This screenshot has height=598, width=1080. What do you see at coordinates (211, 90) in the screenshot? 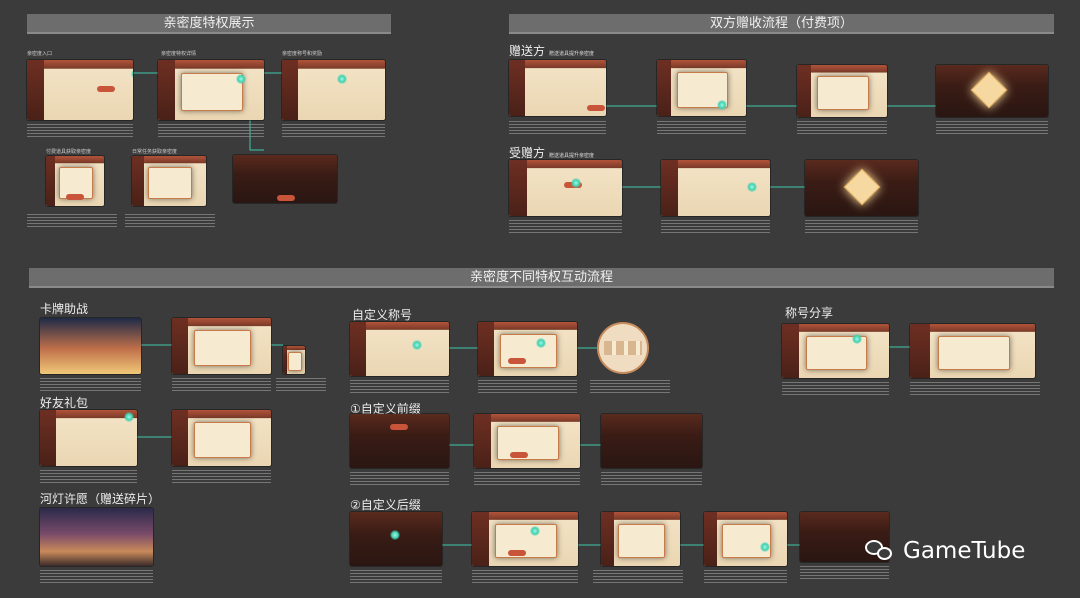
I see `screenshot-privilege-details` at bounding box center [211, 90].